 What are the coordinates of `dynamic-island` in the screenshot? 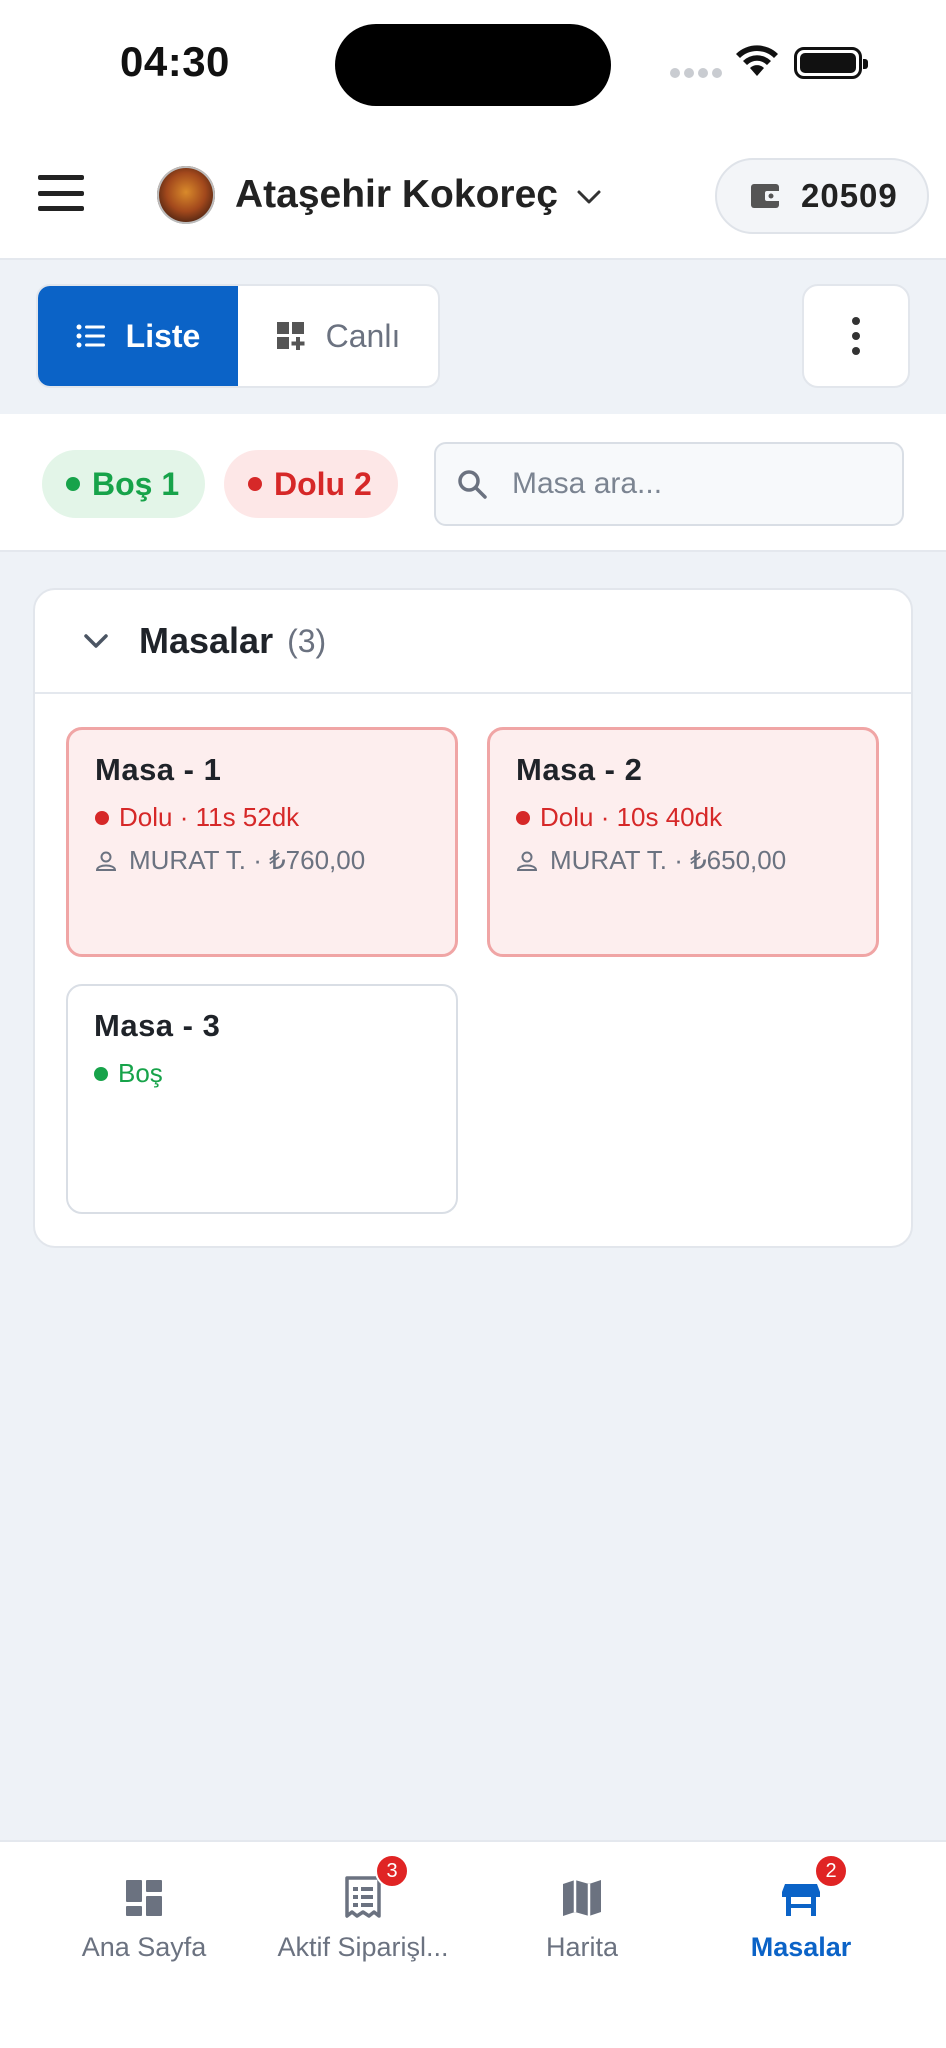 It's located at (473, 65).